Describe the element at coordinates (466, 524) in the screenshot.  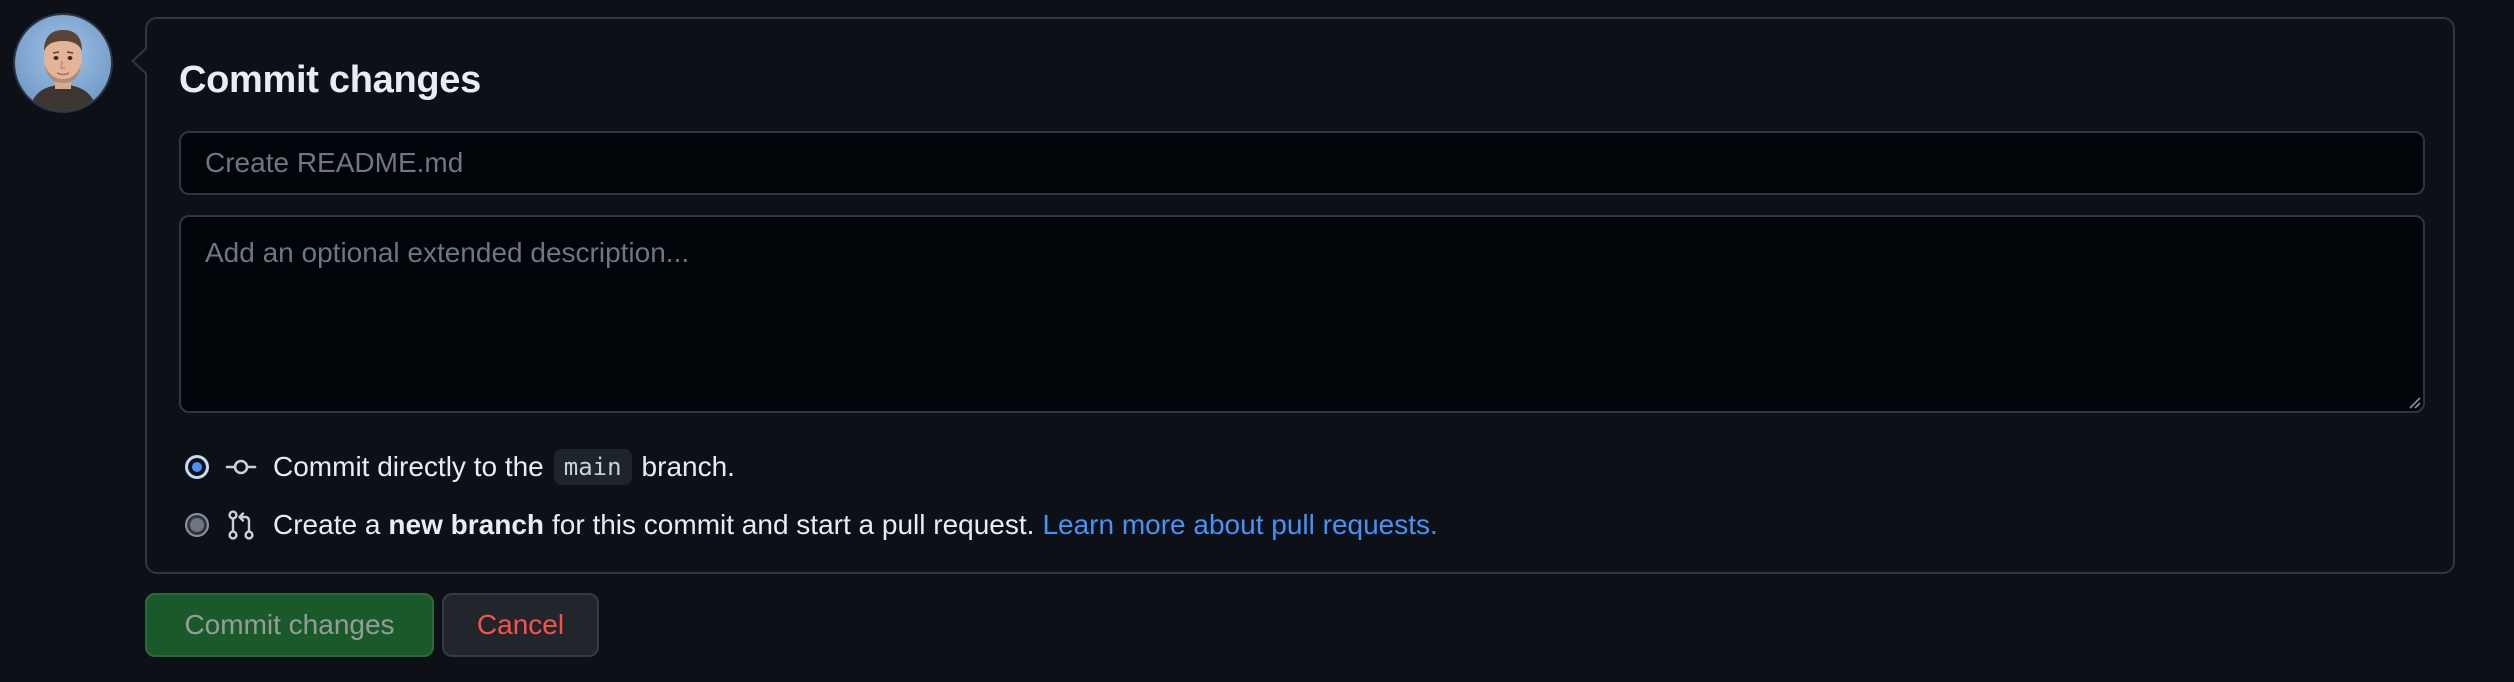
I see `new-branch-bold: new branch` at that location.